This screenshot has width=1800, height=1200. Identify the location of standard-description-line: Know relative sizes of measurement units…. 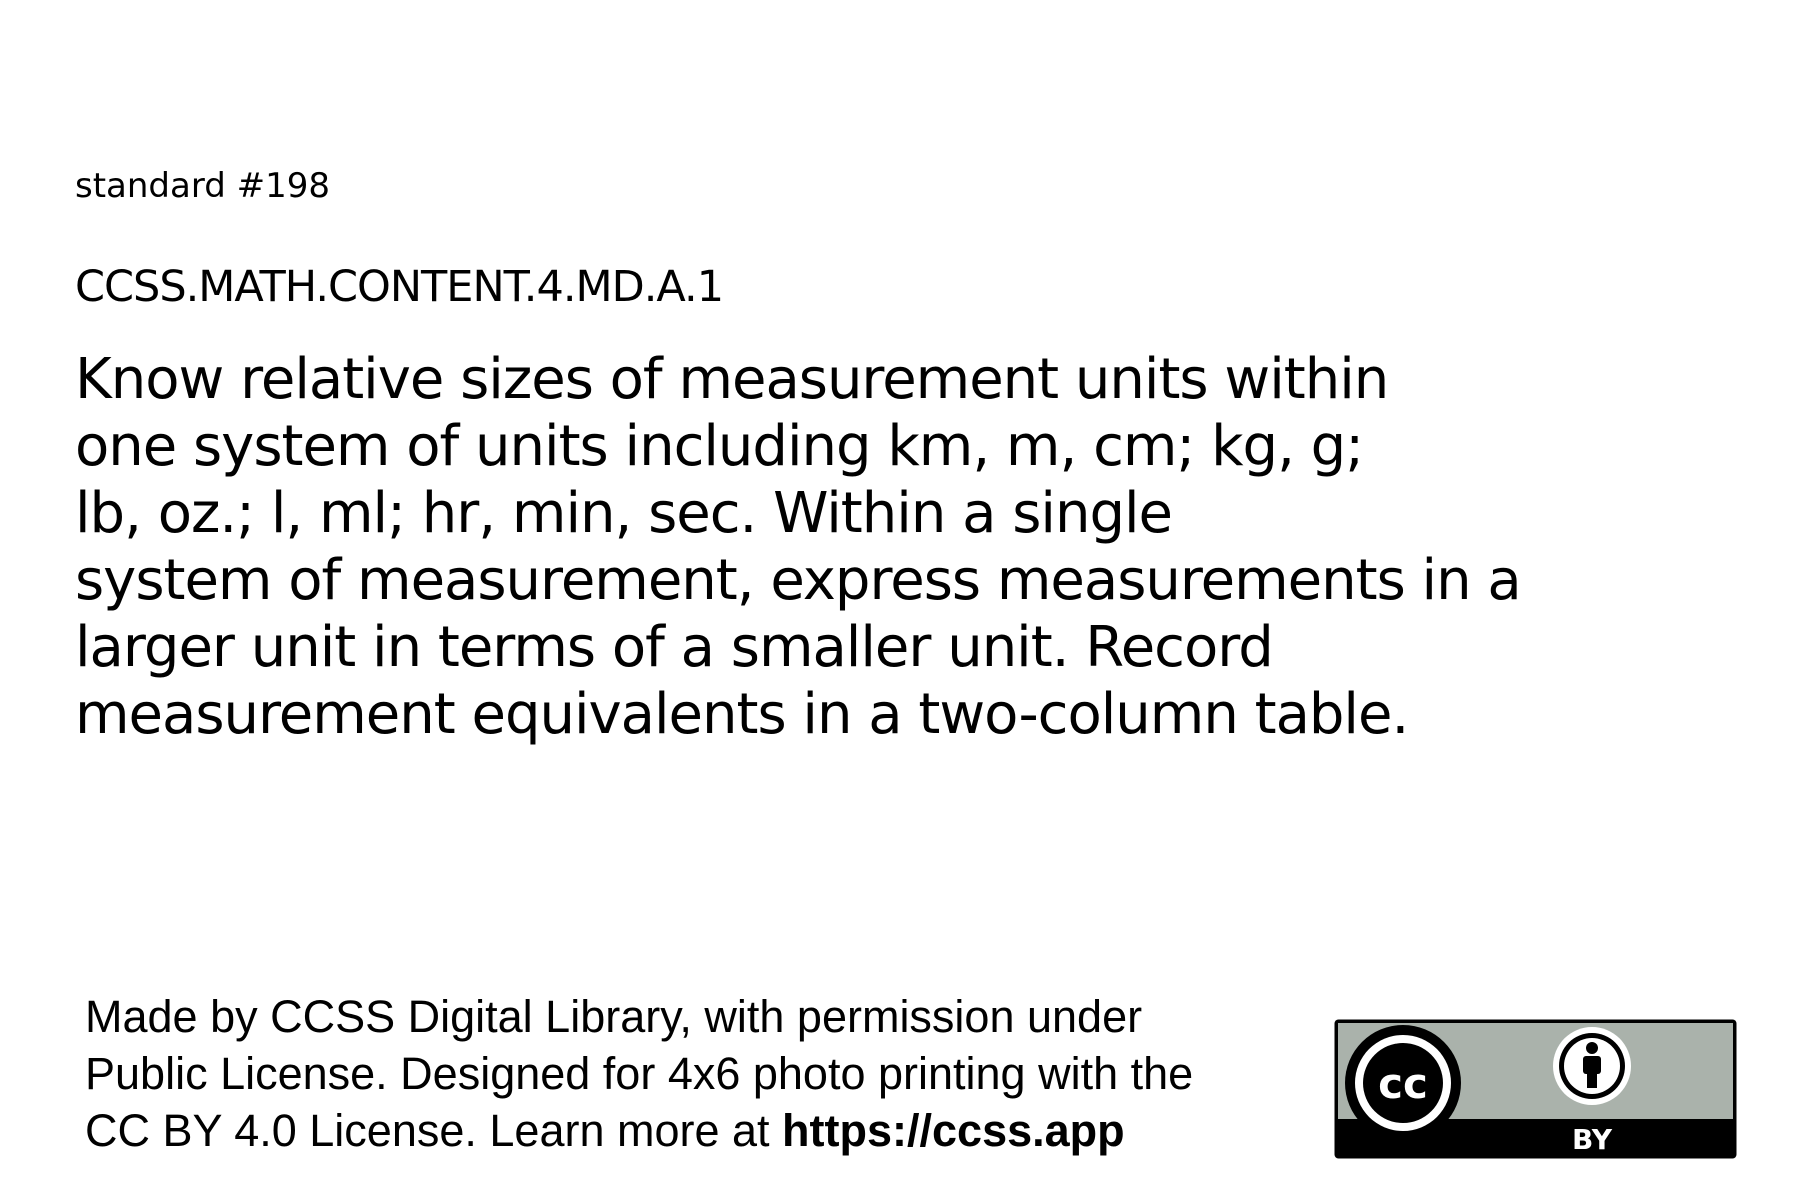
(732, 379).